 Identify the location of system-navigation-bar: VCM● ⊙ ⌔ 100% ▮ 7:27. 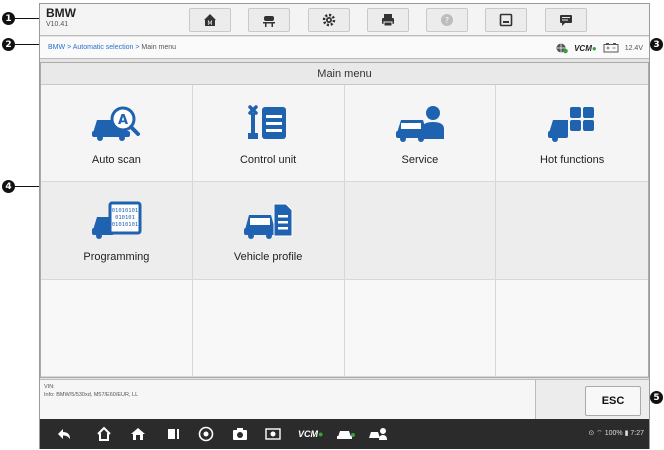
(344, 434).